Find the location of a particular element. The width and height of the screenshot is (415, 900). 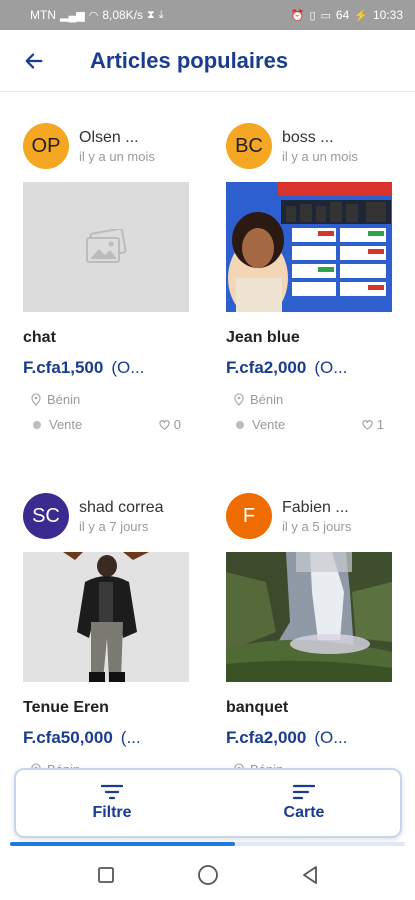

scroll-progress-bar is located at coordinates (207, 844).